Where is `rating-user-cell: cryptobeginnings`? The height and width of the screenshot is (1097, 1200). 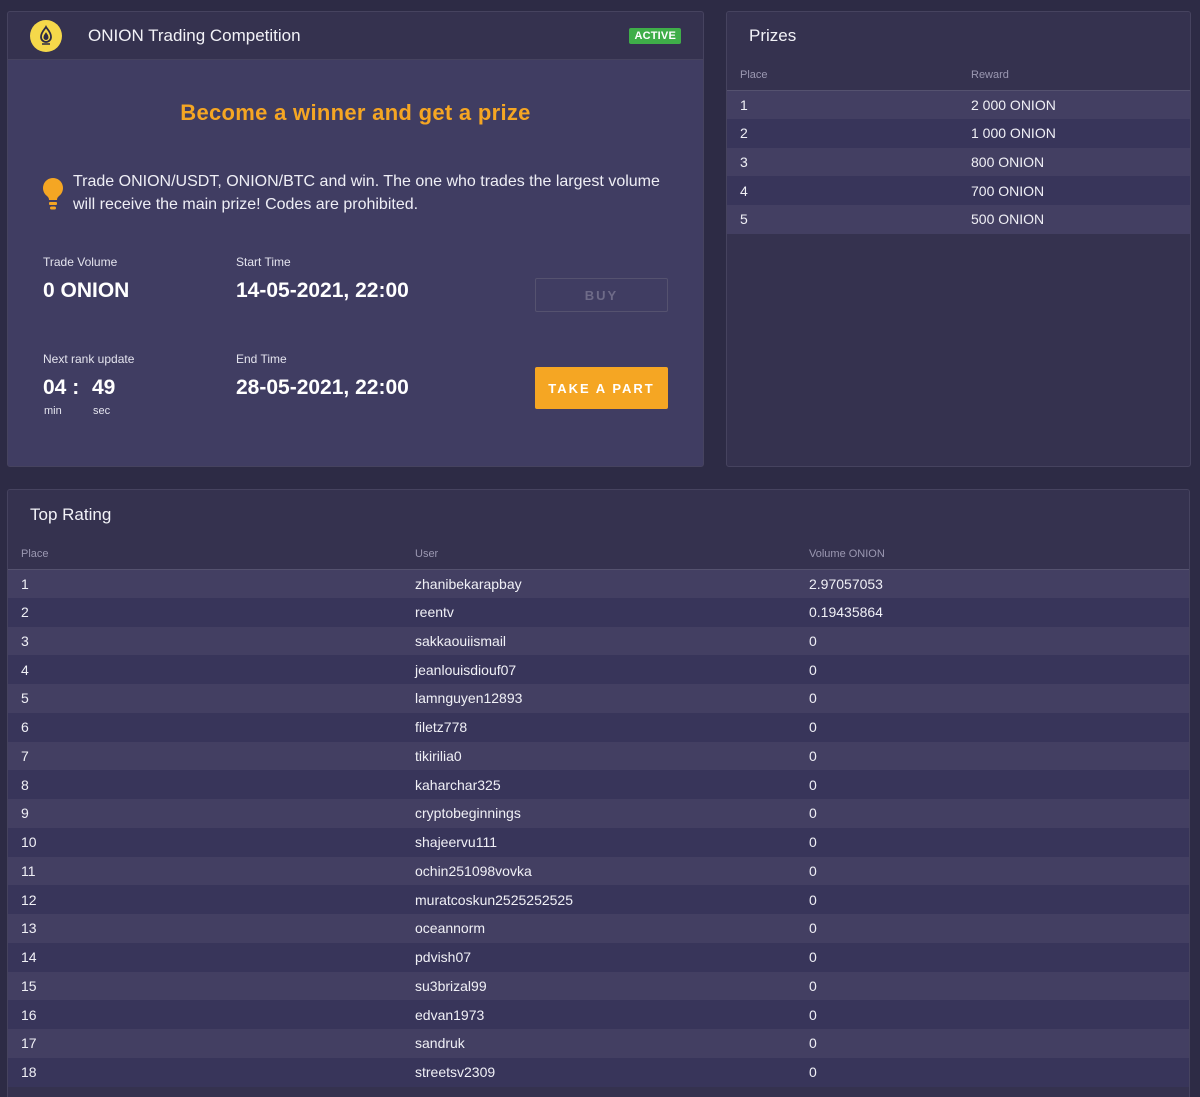 rating-user-cell: cryptobeginnings is located at coordinates (612, 813).